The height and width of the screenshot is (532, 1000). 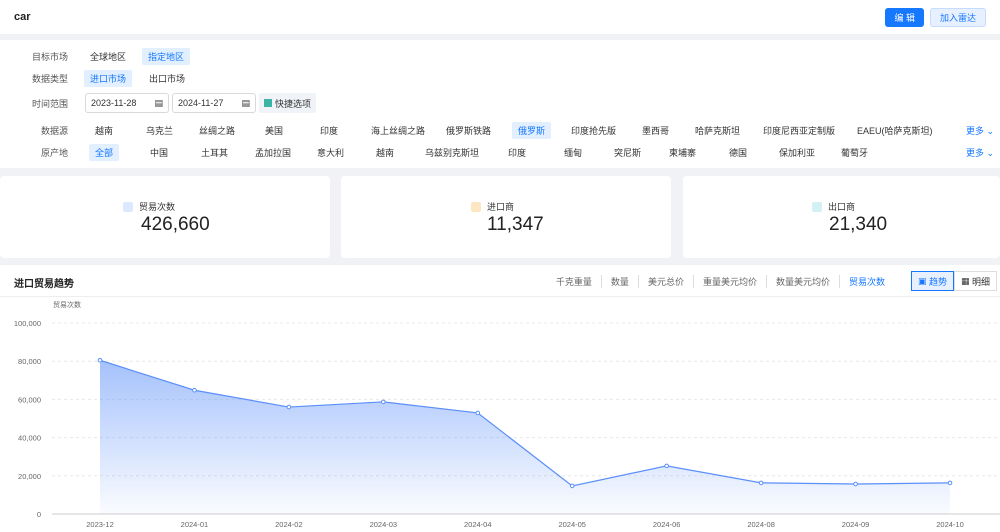 I want to click on origin-option: 印度, so click(x=517, y=152).